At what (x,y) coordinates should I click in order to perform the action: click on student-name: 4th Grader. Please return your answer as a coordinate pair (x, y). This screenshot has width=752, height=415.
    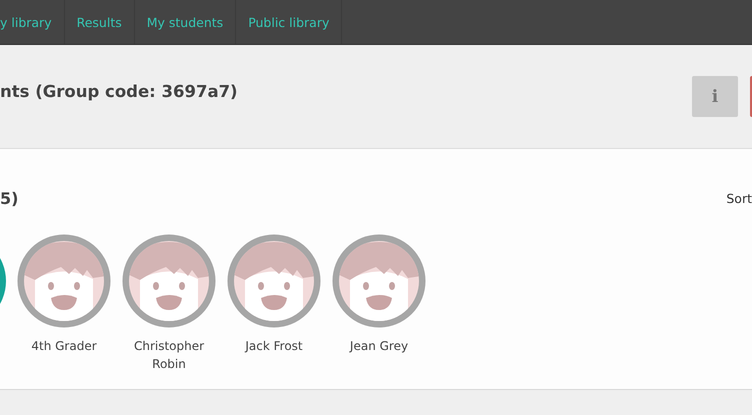
    Looking at the image, I should click on (64, 346).